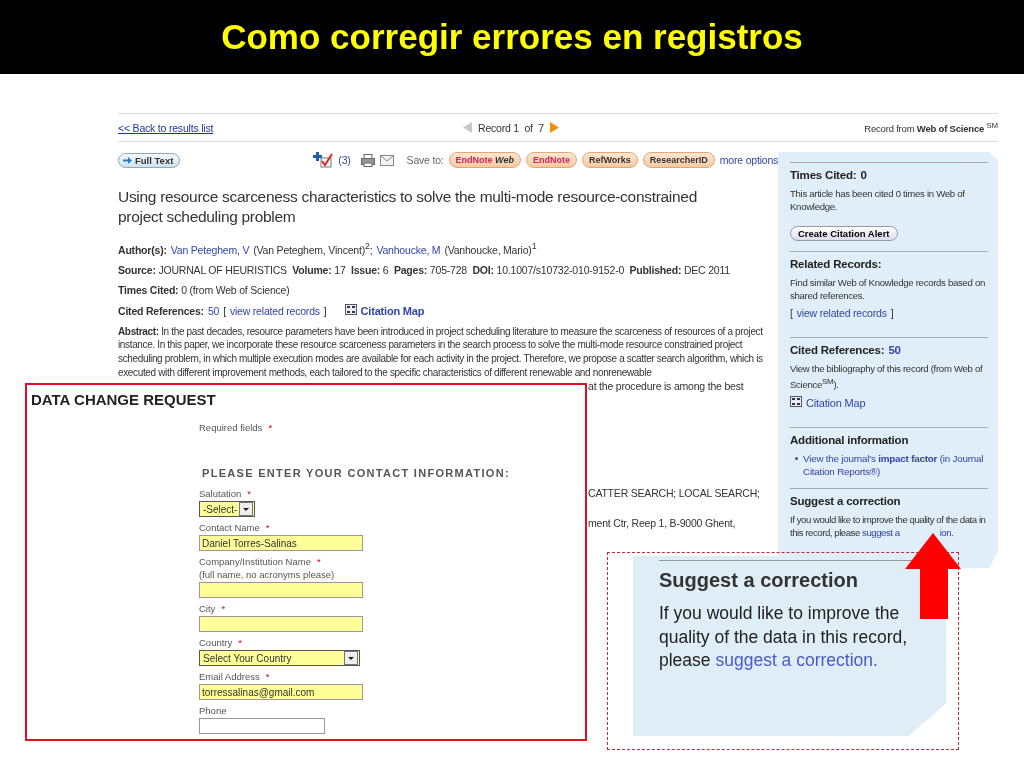  Describe the element at coordinates (229, 527) in the screenshot. I see `field-label: Contact Name` at that location.